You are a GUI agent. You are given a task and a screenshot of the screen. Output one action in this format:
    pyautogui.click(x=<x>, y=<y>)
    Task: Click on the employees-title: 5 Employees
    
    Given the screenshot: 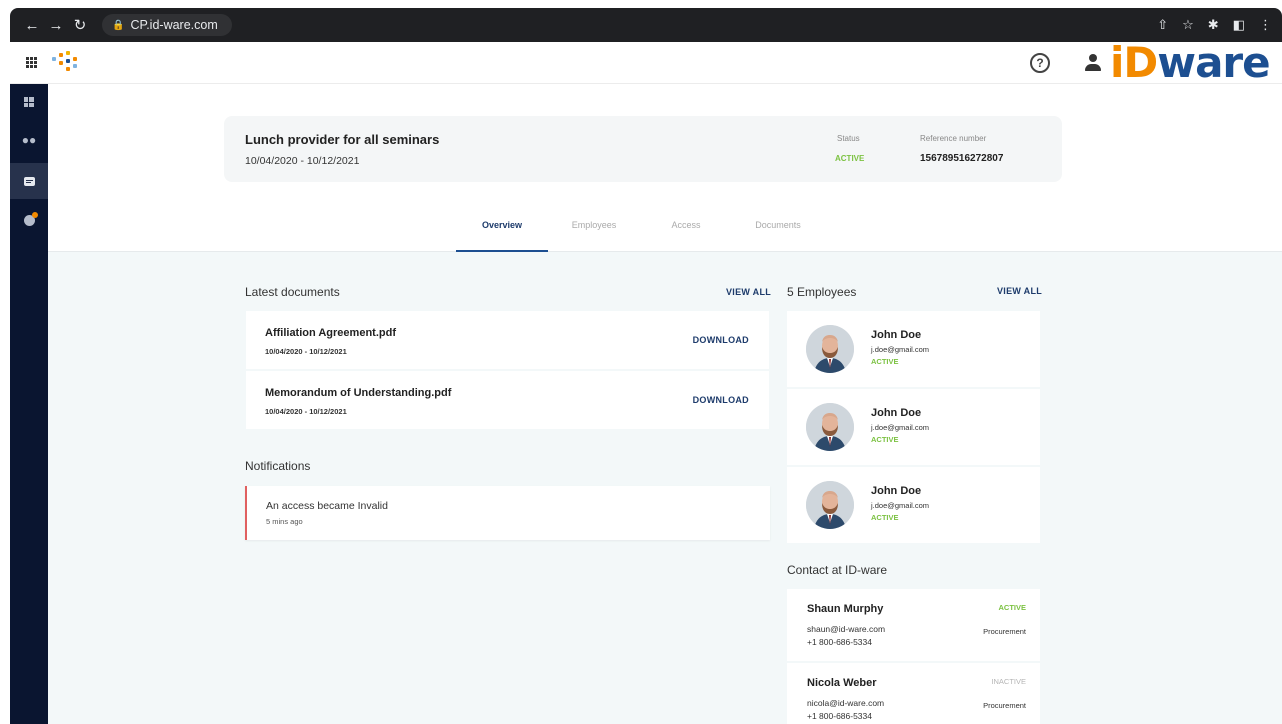 What is the action you would take?
    pyautogui.click(x=822, y=292)
    